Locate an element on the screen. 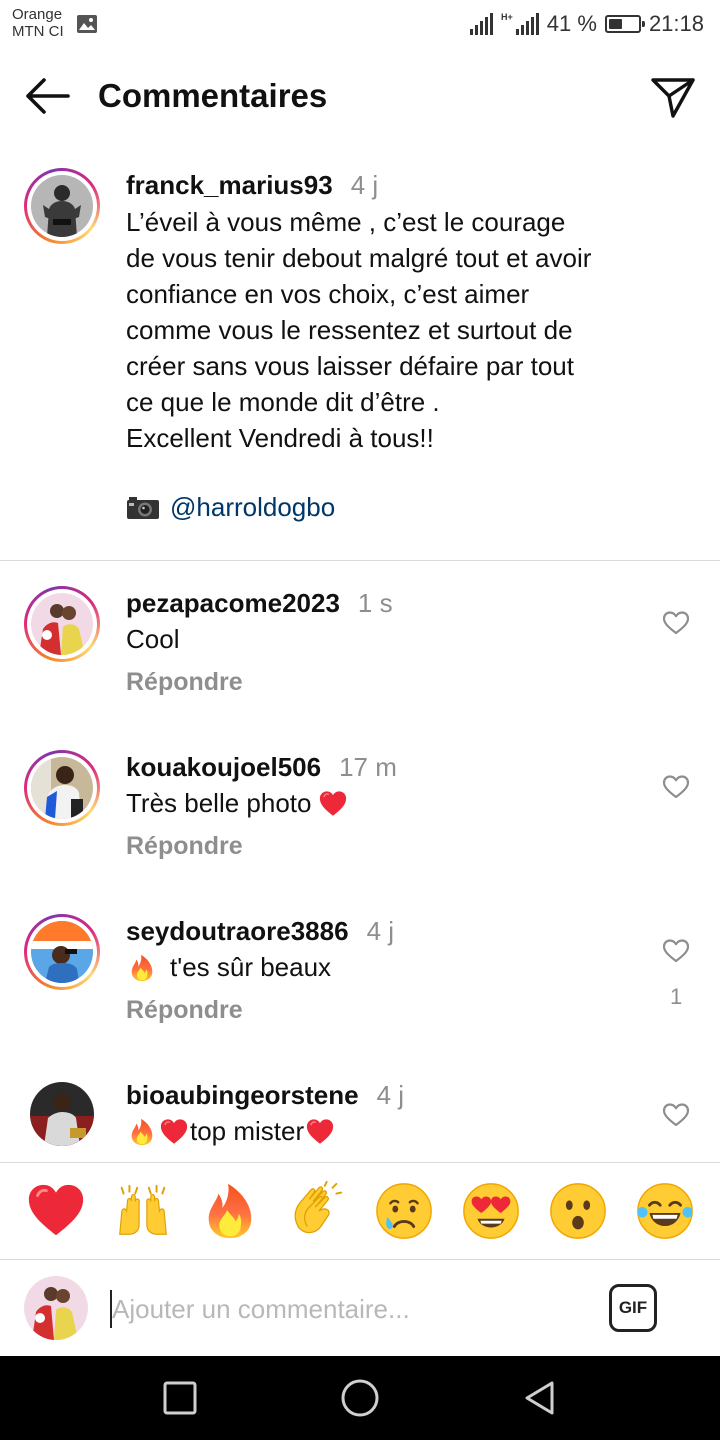 This screenshot has height=1440, width=720. raising-hands-emoji-icon is located at coordinates (143, 1211).